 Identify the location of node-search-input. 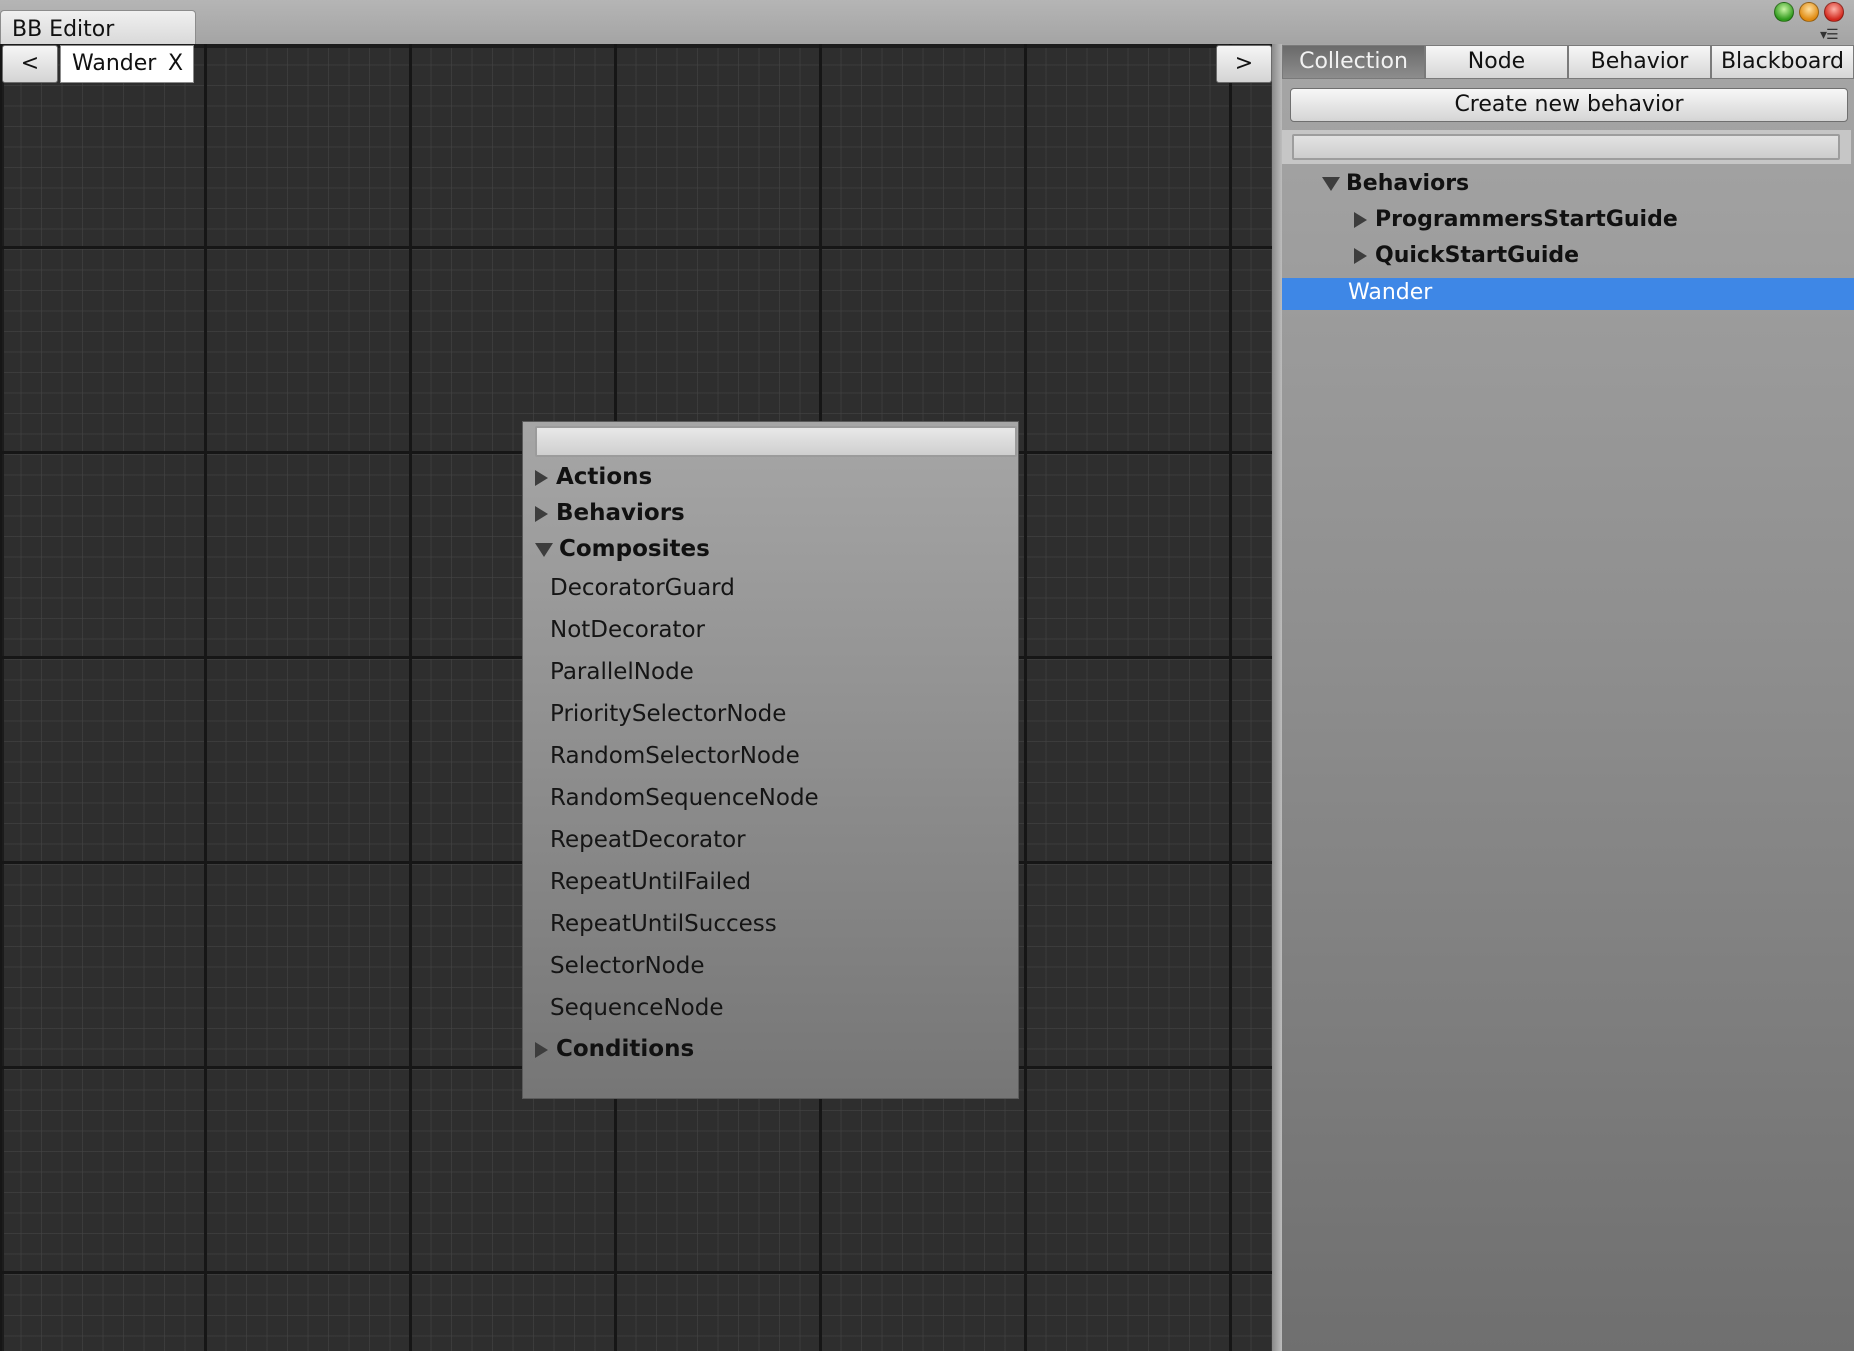
(776, 441).